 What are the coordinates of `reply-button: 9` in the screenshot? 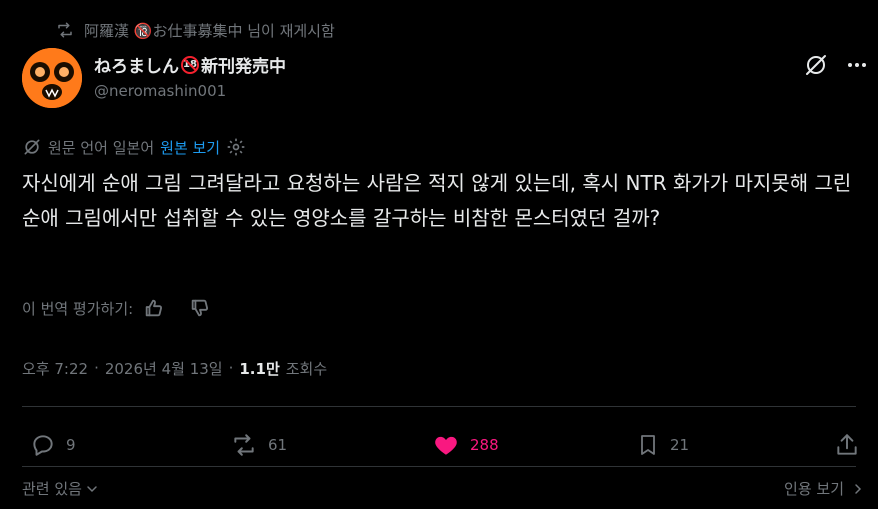 It's located at (53, 445).